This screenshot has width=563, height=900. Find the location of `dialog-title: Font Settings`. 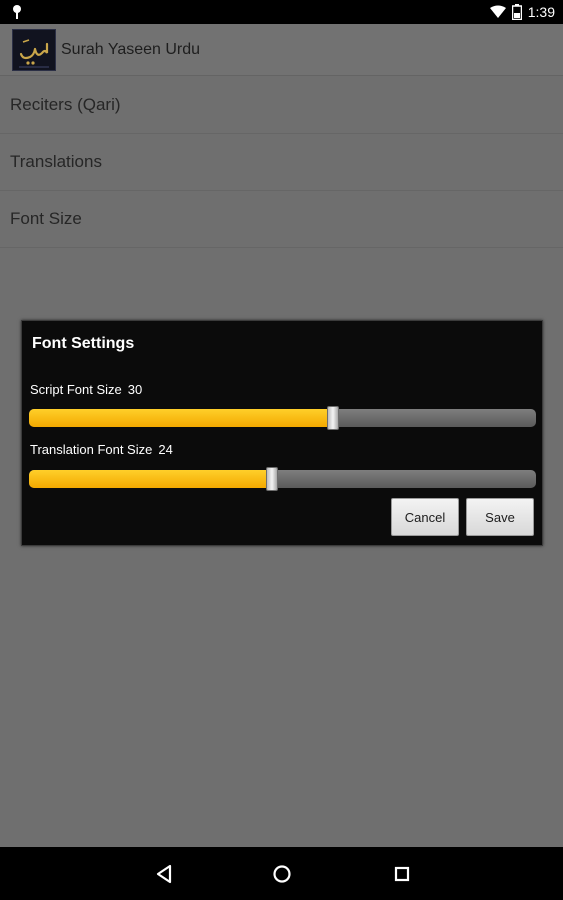

dialog-title: Font Settings is located at coordinates (83, 343).